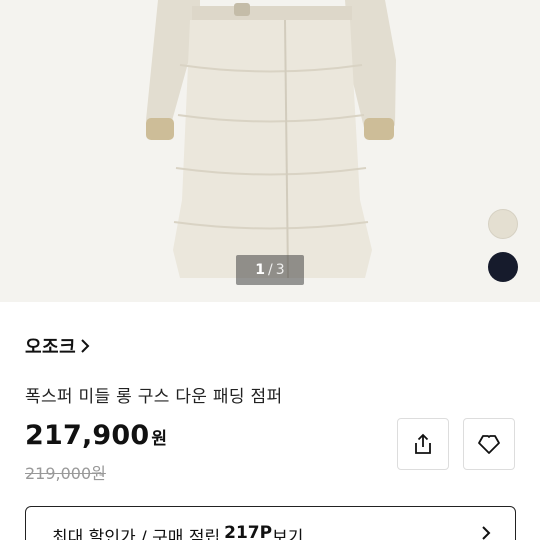 This screenshot has width=540, height=540. I want to click on benefit-info-button: 최대 할인가 / 구매 적립 217P 보기, so click(270, 523).